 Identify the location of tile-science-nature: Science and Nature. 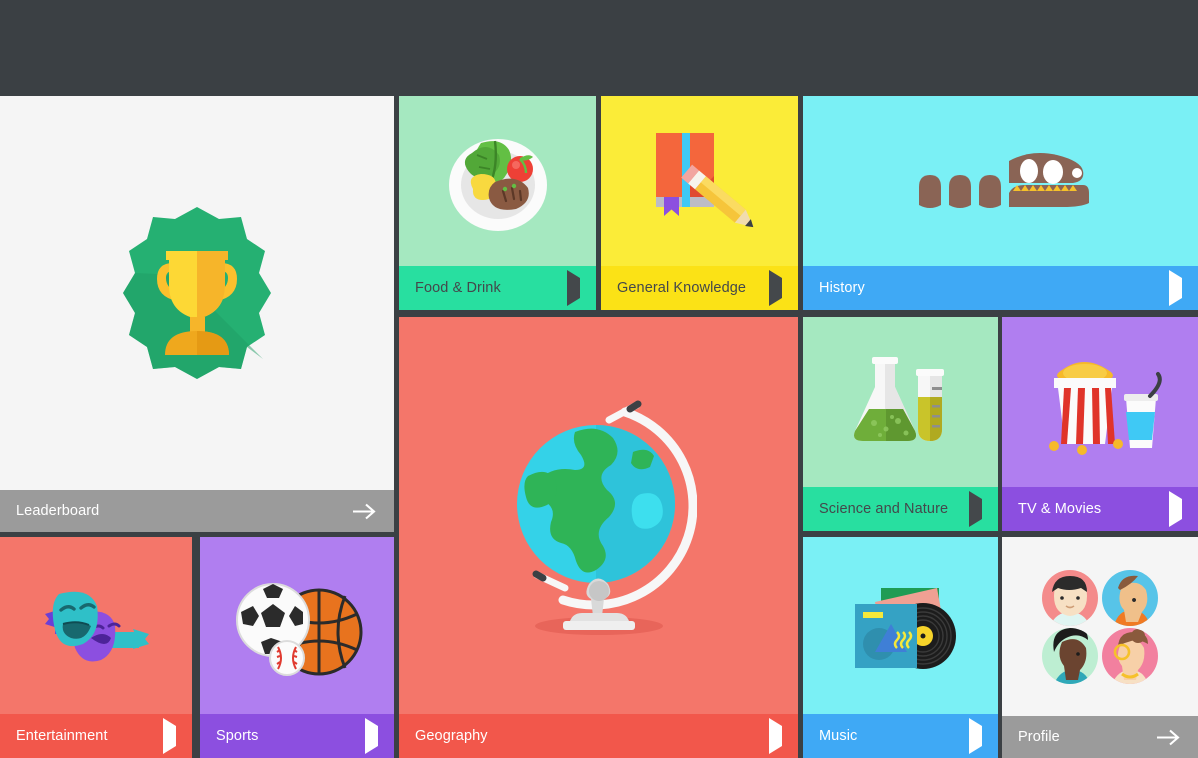
(900, 424).